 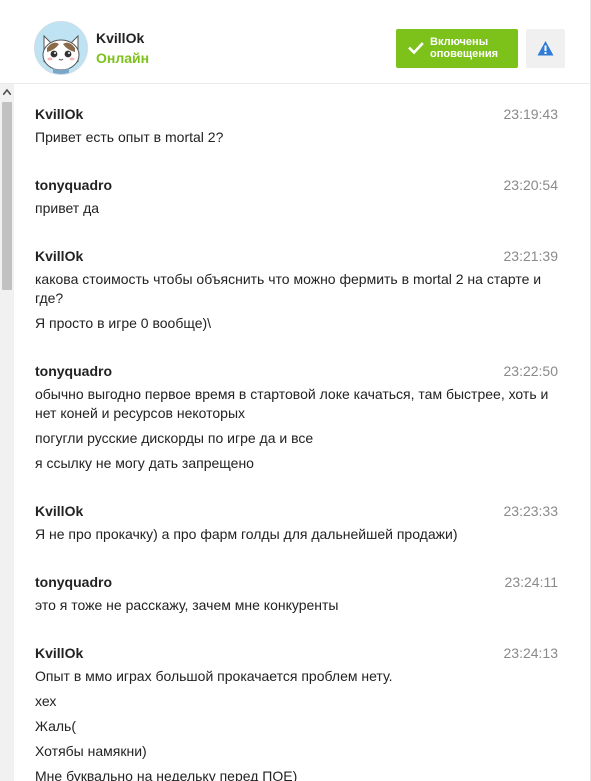 What do you see at coordinates (129, 137) in the screenshot?
I see `message-text: Привет есть опыт в mortal 2?` at bounding box center [129, 137].